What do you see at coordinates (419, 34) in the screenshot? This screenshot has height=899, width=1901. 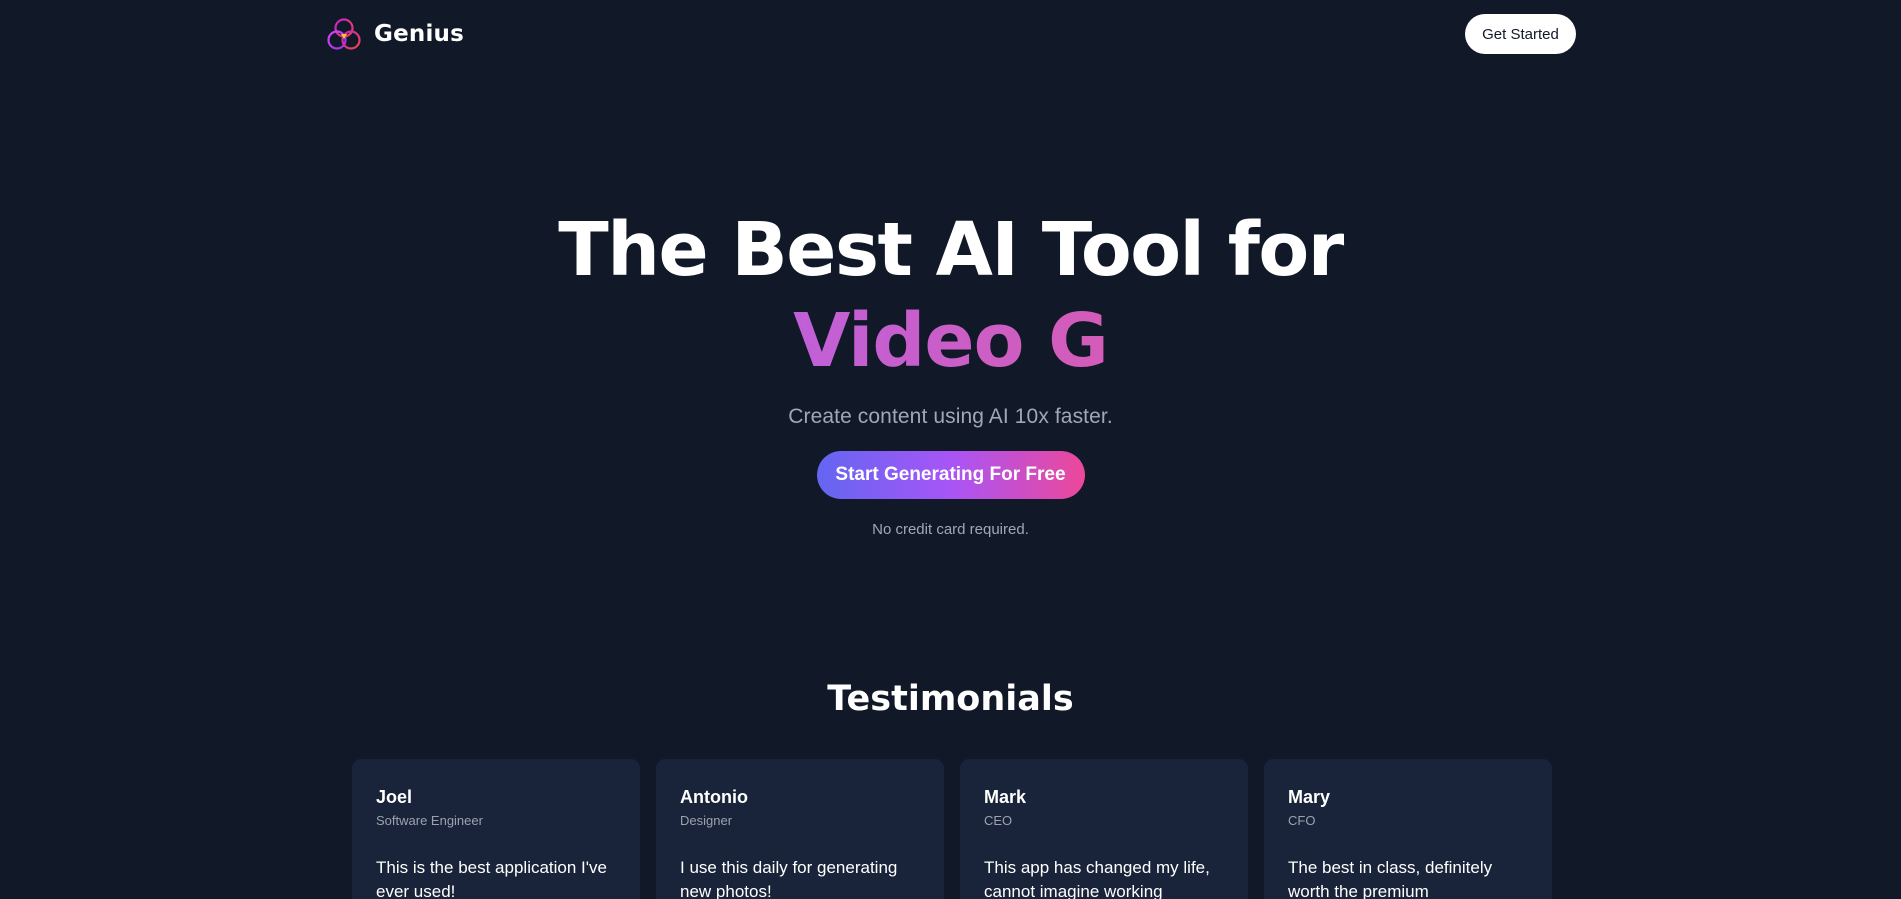 I see `brand-name: Genius` at bounding box center [419, 34].